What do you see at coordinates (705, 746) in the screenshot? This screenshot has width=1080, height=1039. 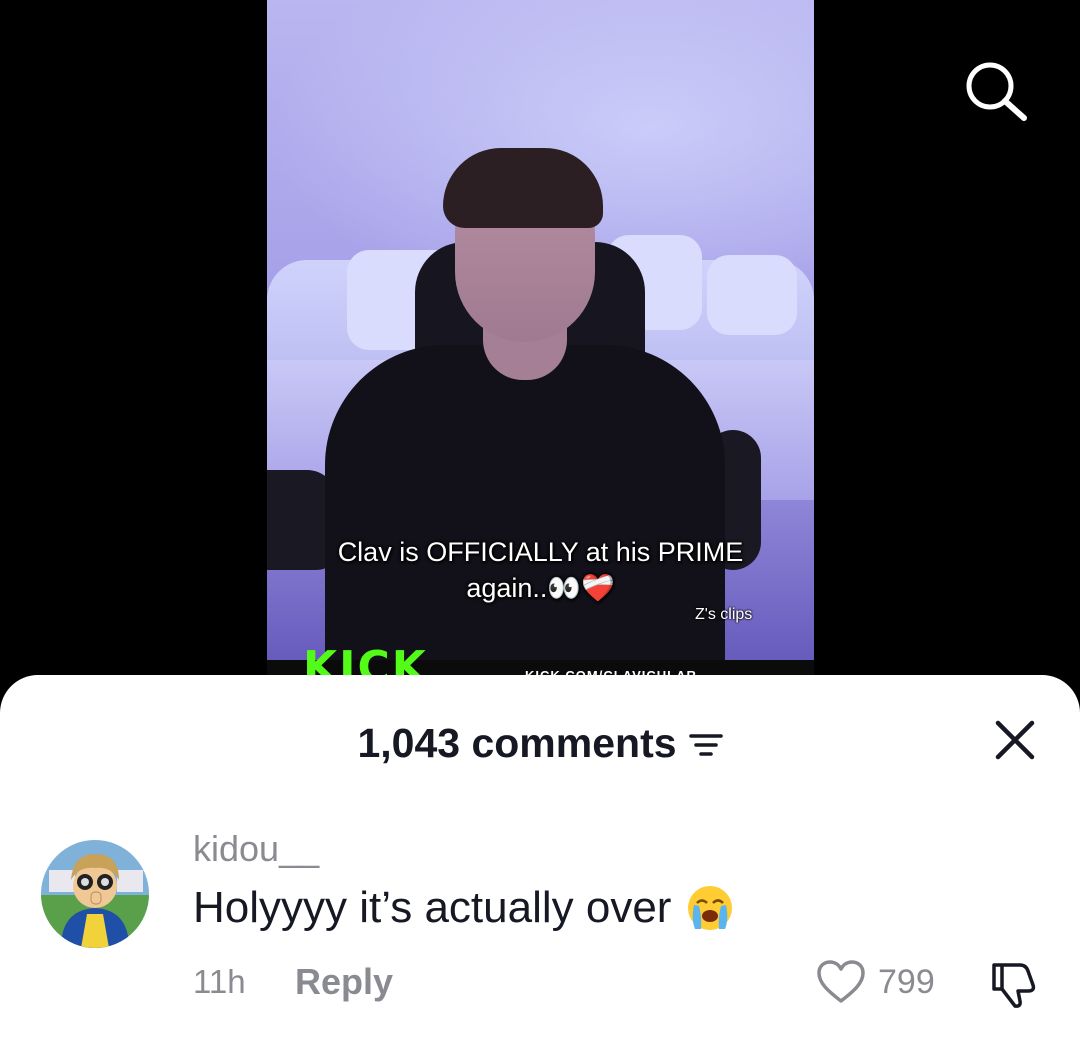 I see `filter-icon` at bounding box center [705, 746].